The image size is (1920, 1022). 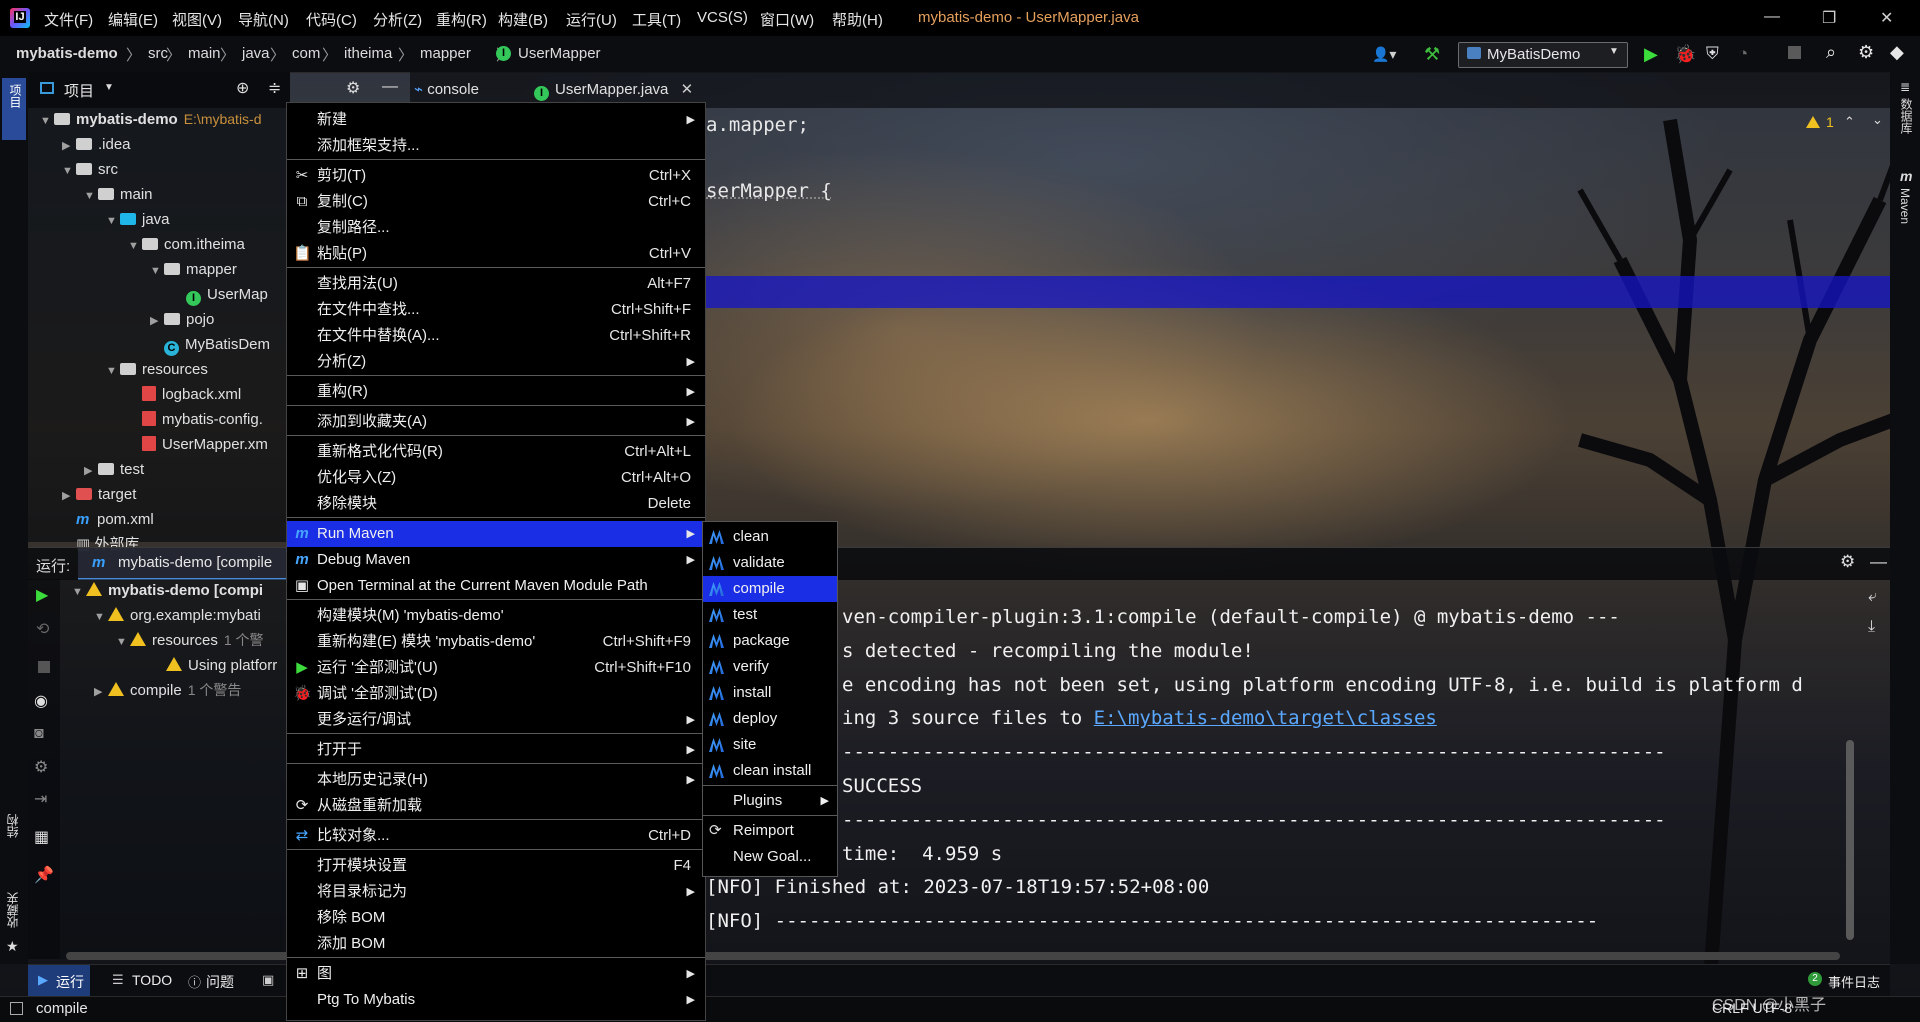 What do you see at coordinates (1743, 54) in the screenshot?
I see `profile-icon: ◔` at bounding box center [1743, 54].